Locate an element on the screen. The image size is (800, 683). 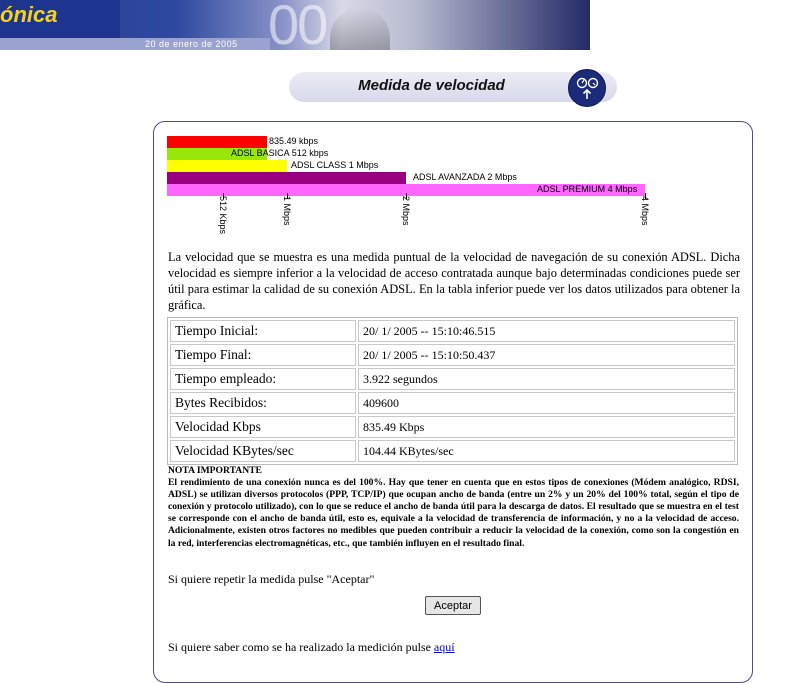
page-title: Medida de velocidad is located at coordinates (431, 85).